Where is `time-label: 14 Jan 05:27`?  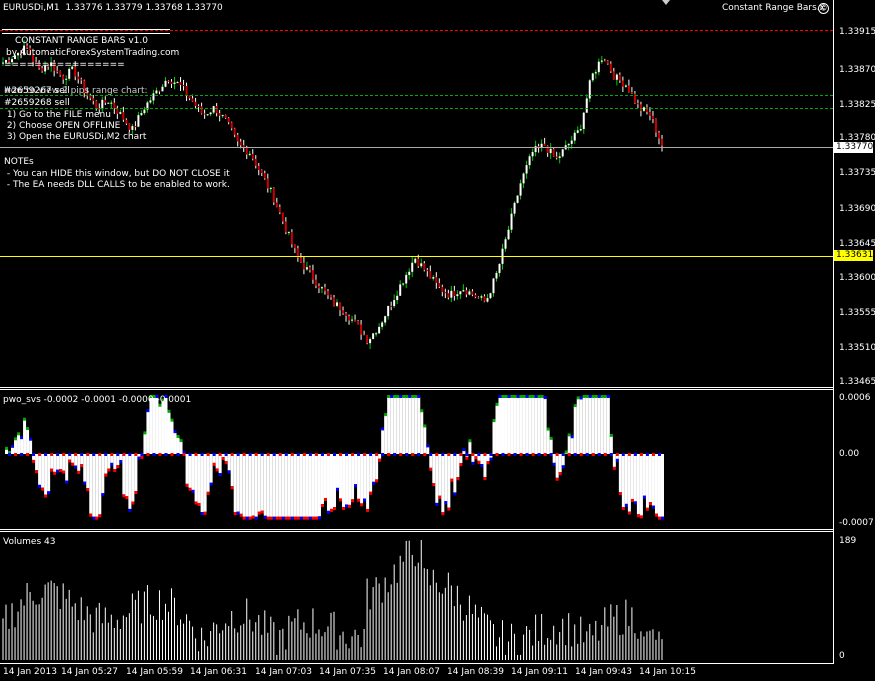 time-label: 14 Jan 05:27 is located at coordinates (89, 672).